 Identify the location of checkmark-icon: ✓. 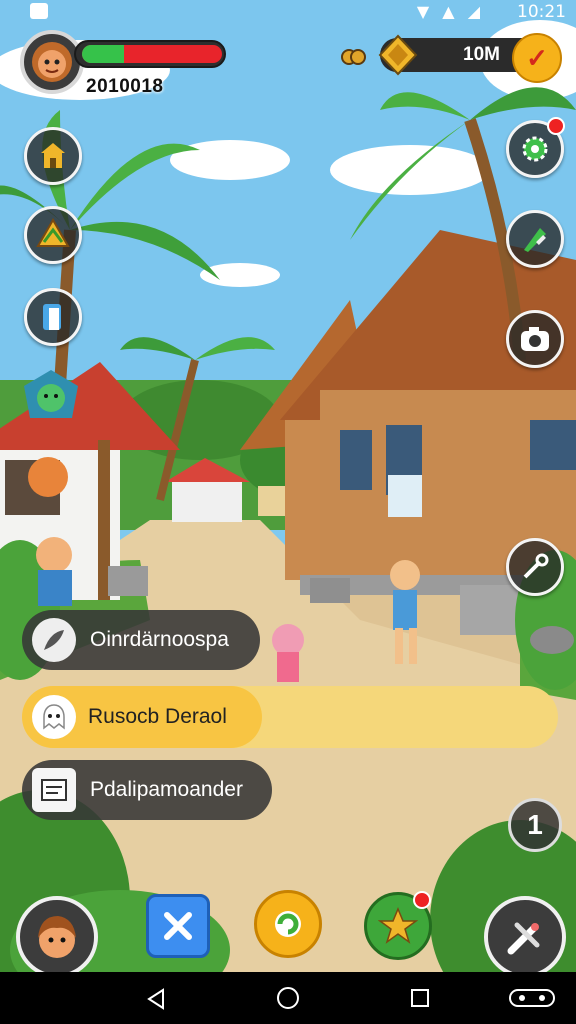
(537, 57).